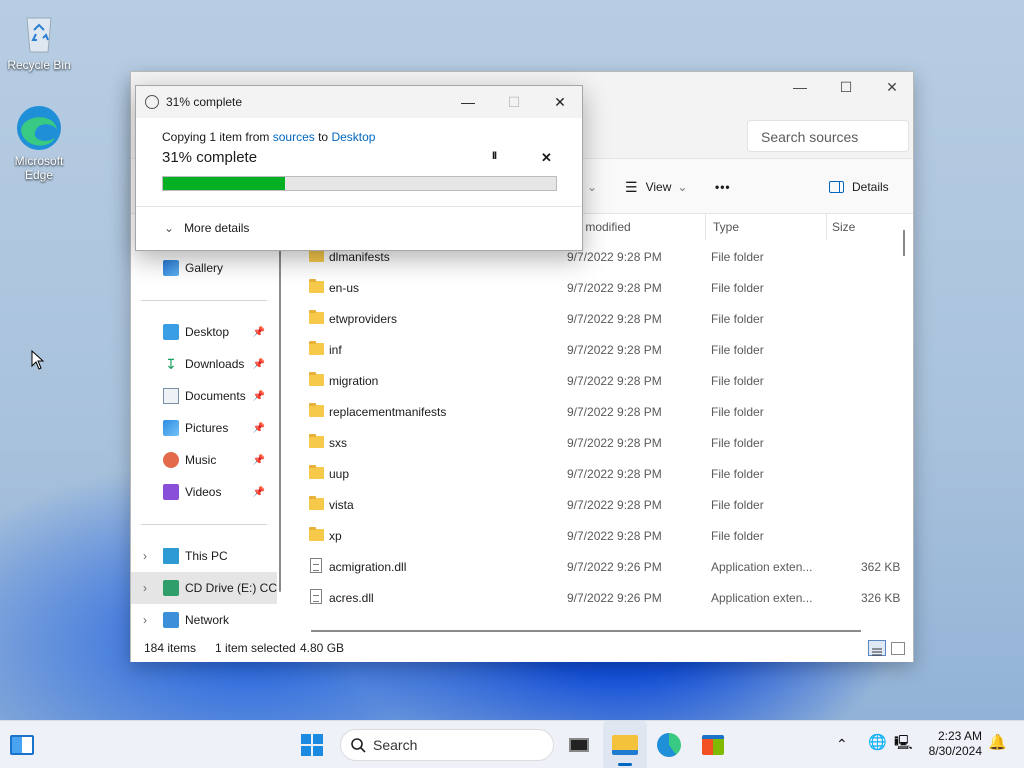  What do you see at coordinates (39, 40) in the screenshot?
I see `desktop-icon-recycle-bin: Recycle Bin` at bounding box center [39, 40].